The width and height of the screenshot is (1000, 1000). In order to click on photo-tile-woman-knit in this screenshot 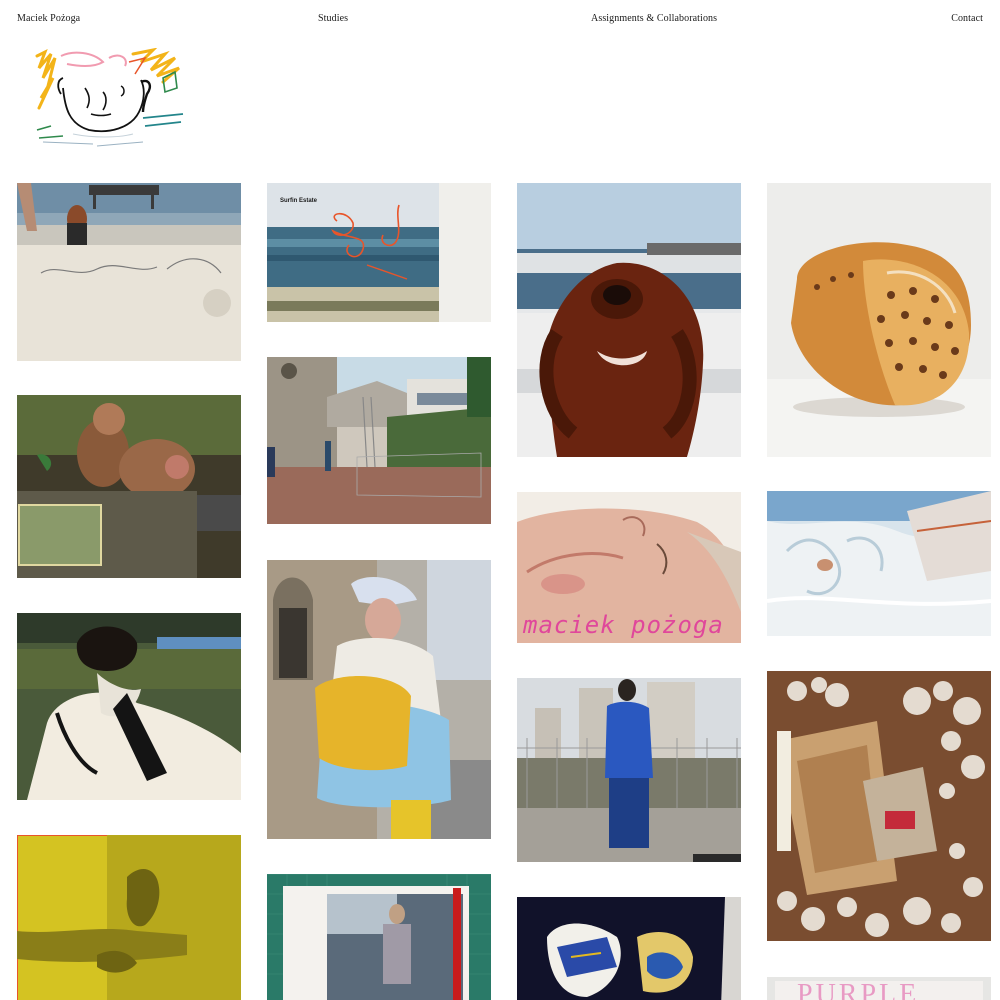, I will do `click(379, 699)`.